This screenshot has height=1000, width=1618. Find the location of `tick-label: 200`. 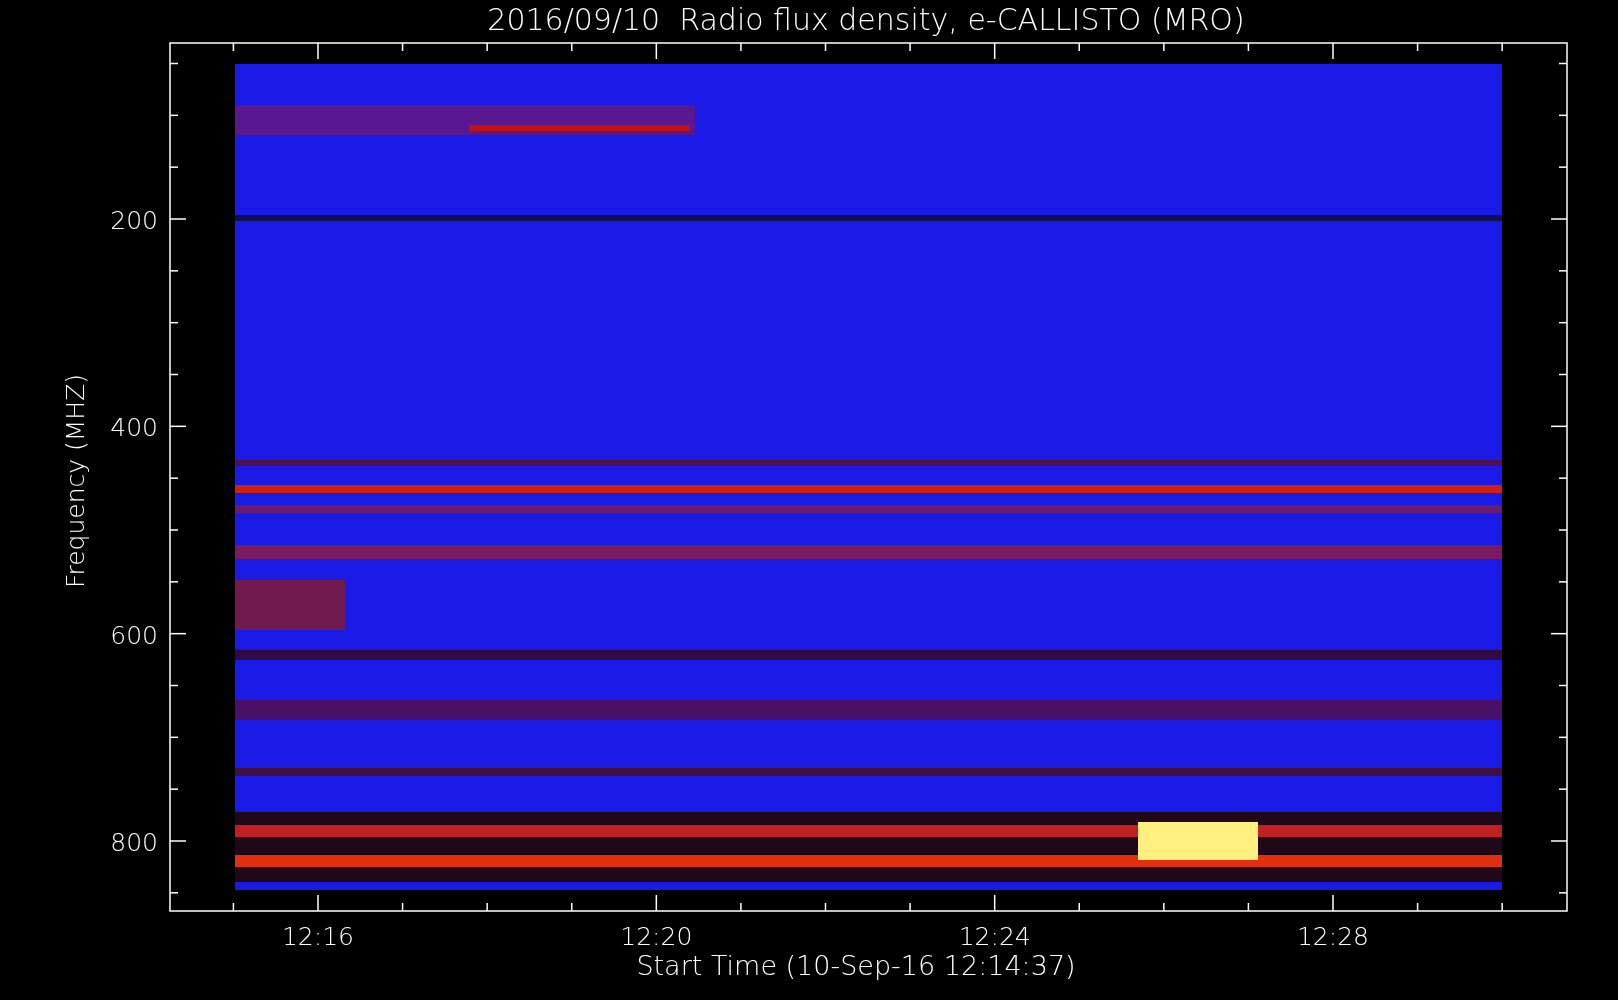

tick-label: 200 is located at coordinates (134, 220).